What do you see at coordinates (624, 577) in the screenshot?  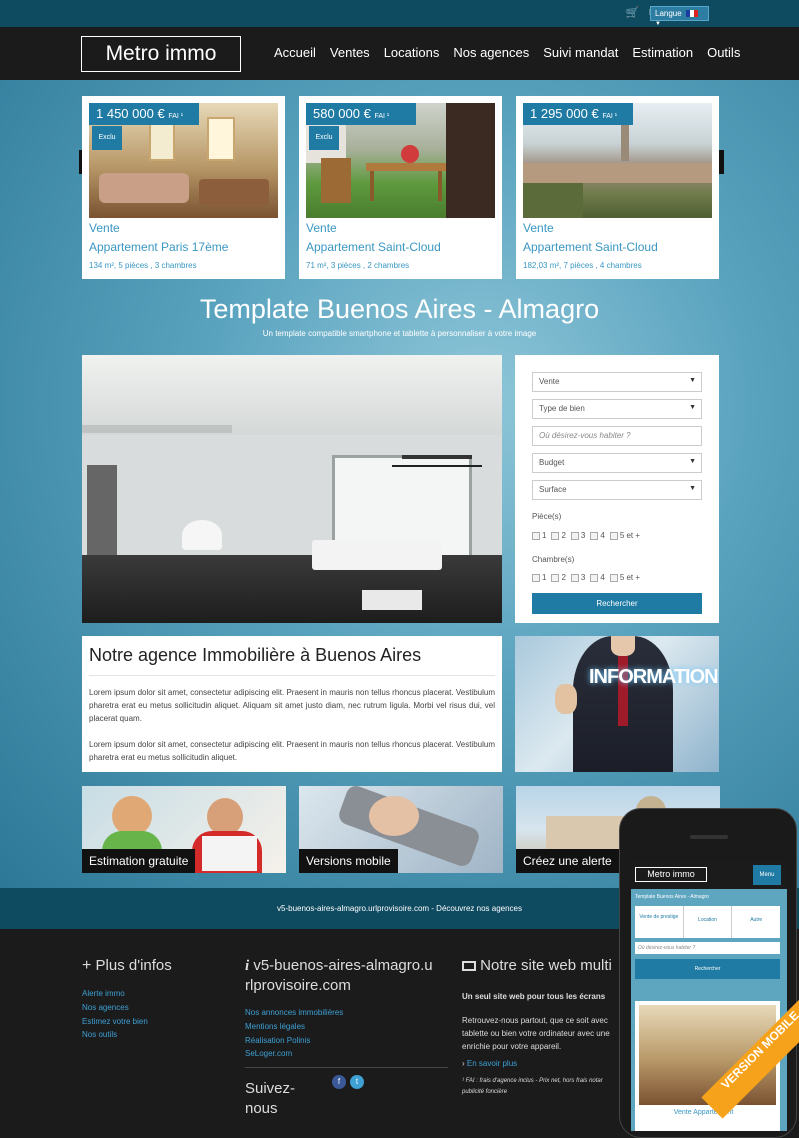 I see `bedrooms-checkbox: 5 et +` at bounding box center [624, 577].